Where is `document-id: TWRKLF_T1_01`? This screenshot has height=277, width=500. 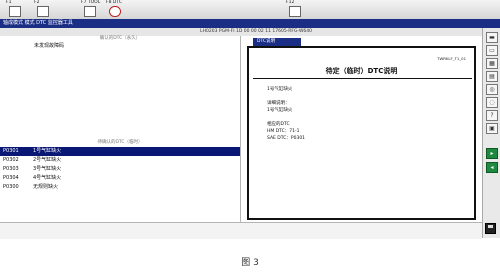
document-id: TWRKLF_T1_01 is located at coordinates (451, 58).